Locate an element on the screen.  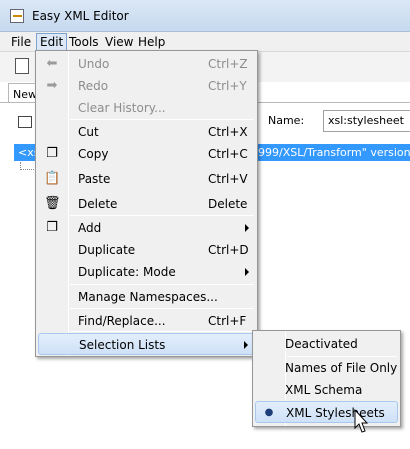
app-icon is located at coordinates (17, 16).